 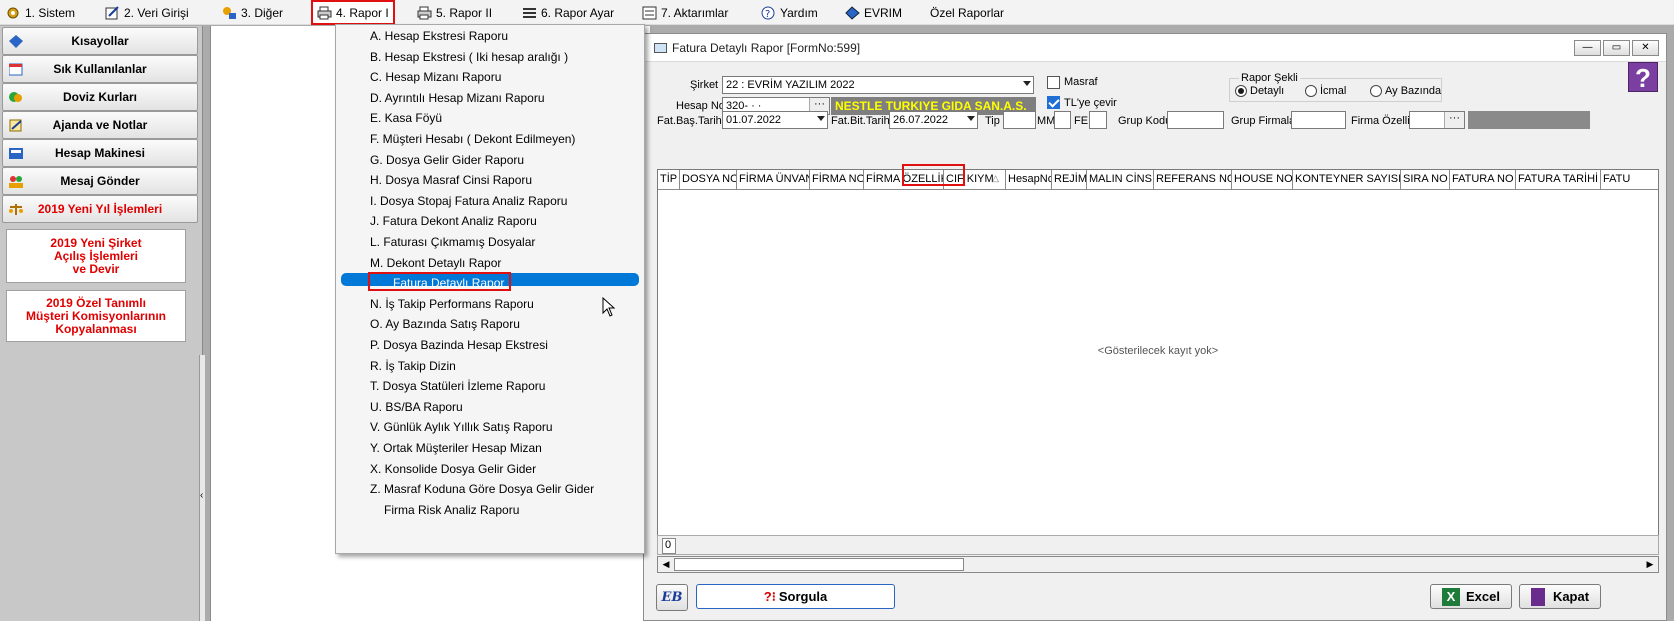 I want to click on menu-diger: 3. Diğer, so click(x=252, y=12).